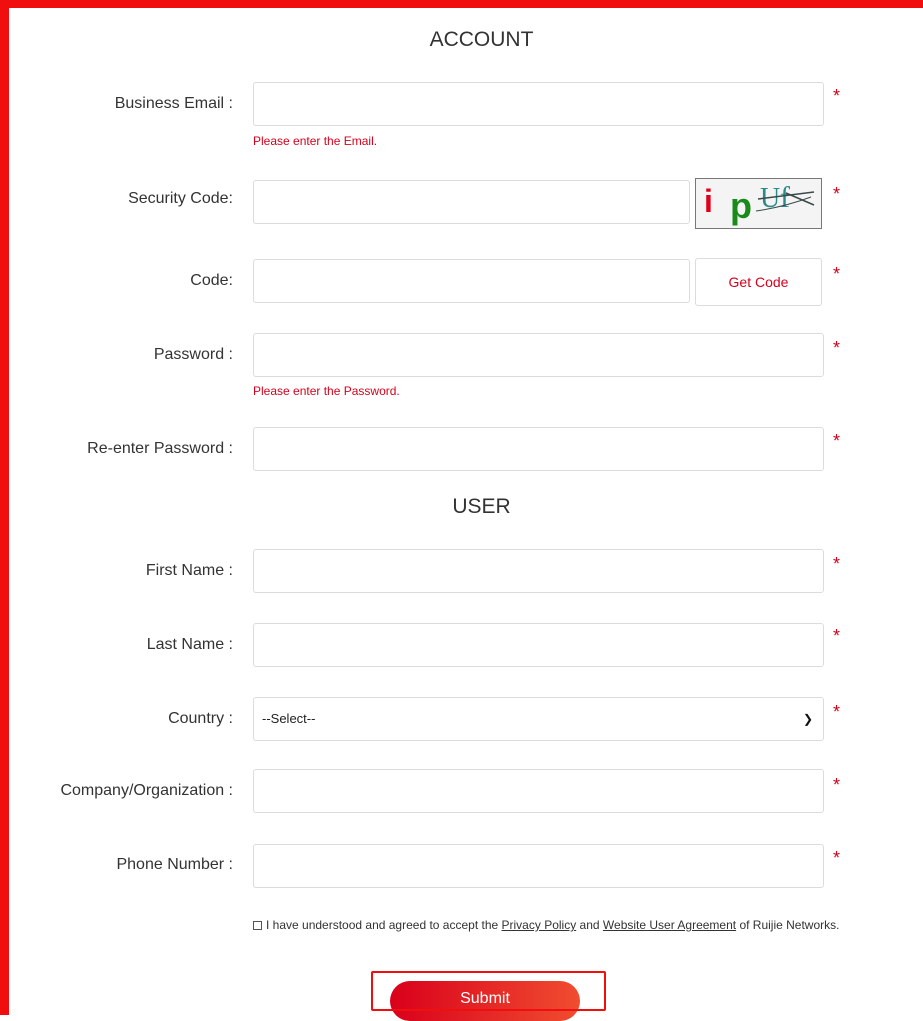 This screenshot has width=923, height=1021. Describe the element at coordinates (471, 202) in the screenshot. I see `security-code-field` at that location.